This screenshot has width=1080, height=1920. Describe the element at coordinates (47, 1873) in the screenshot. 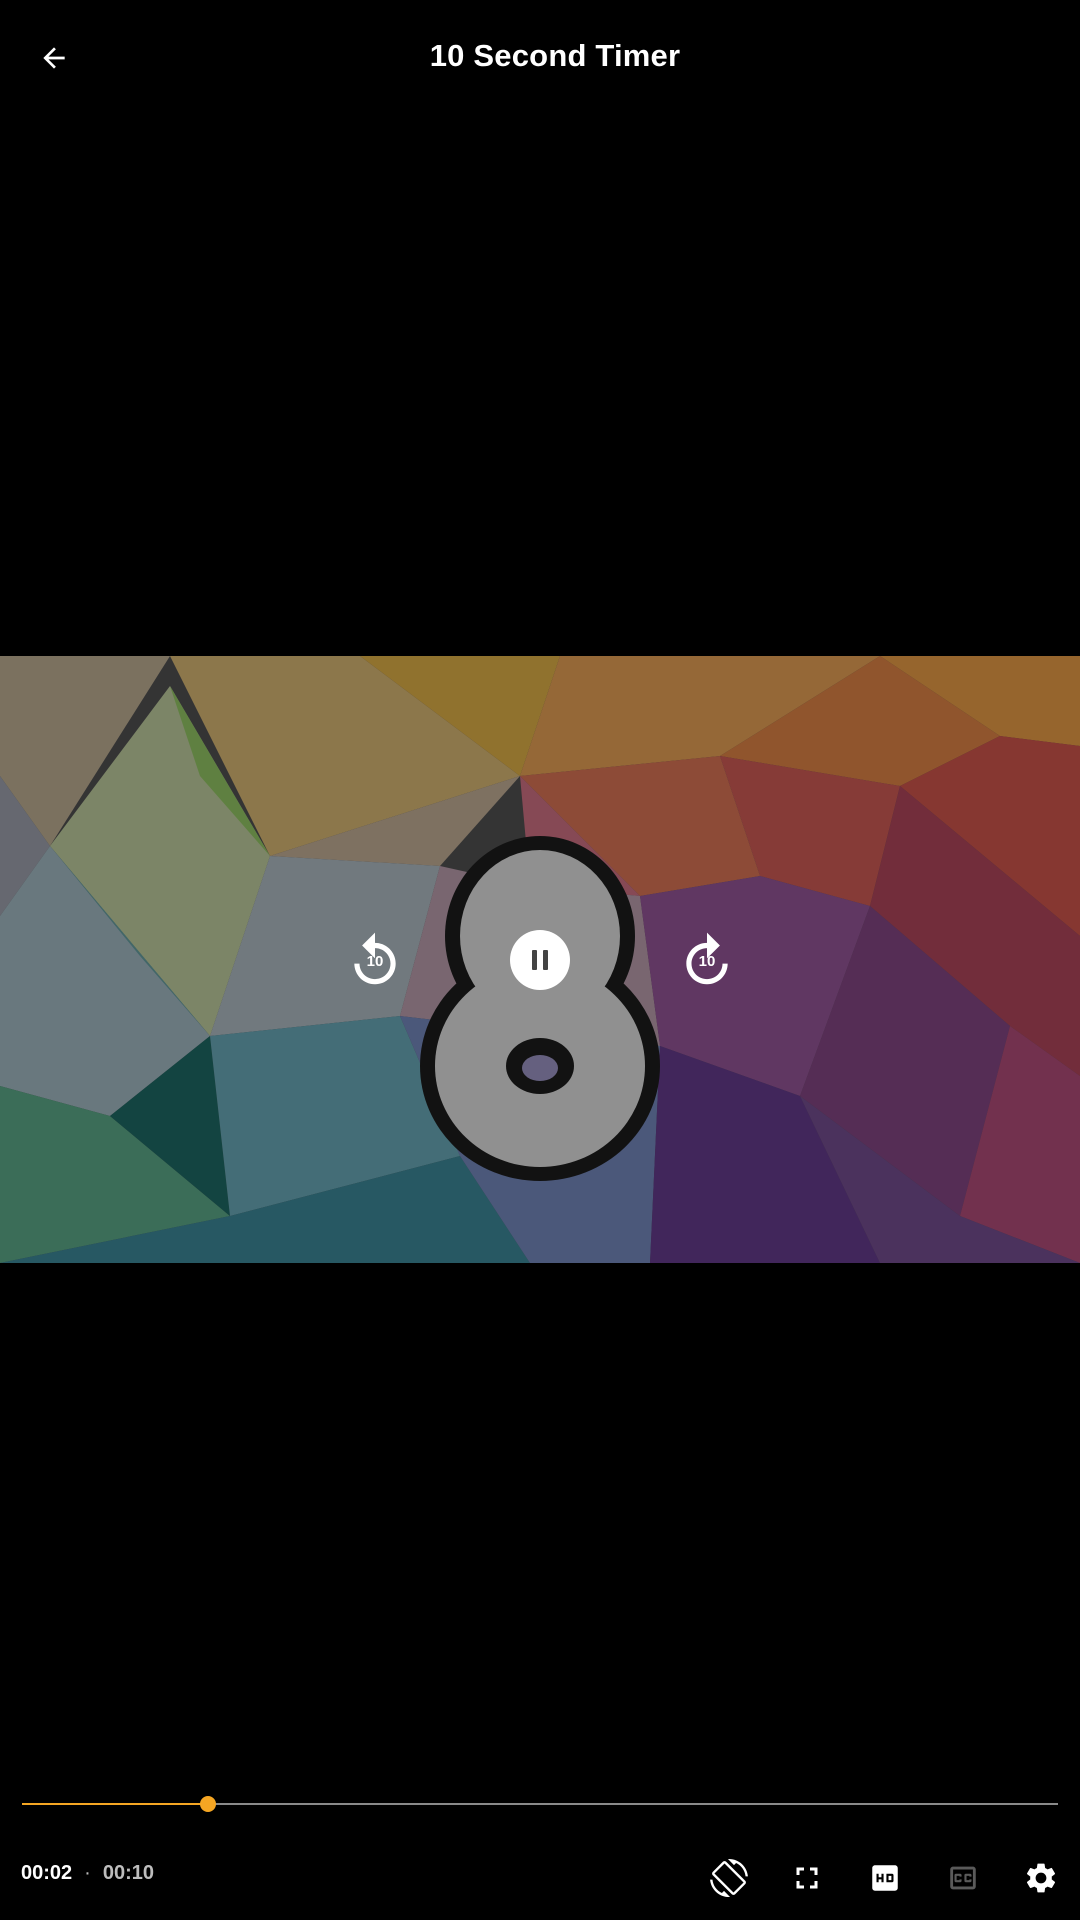

I see `current-time: 00:02` at that location.